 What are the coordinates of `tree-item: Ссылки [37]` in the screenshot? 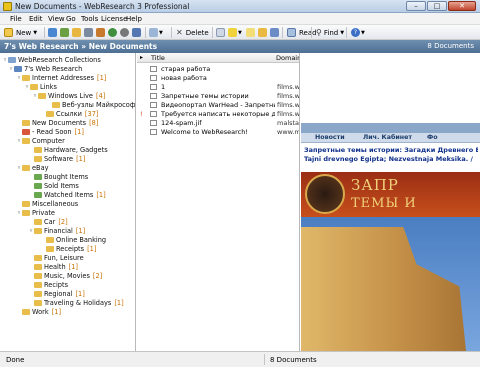 It's located at (69, 113).